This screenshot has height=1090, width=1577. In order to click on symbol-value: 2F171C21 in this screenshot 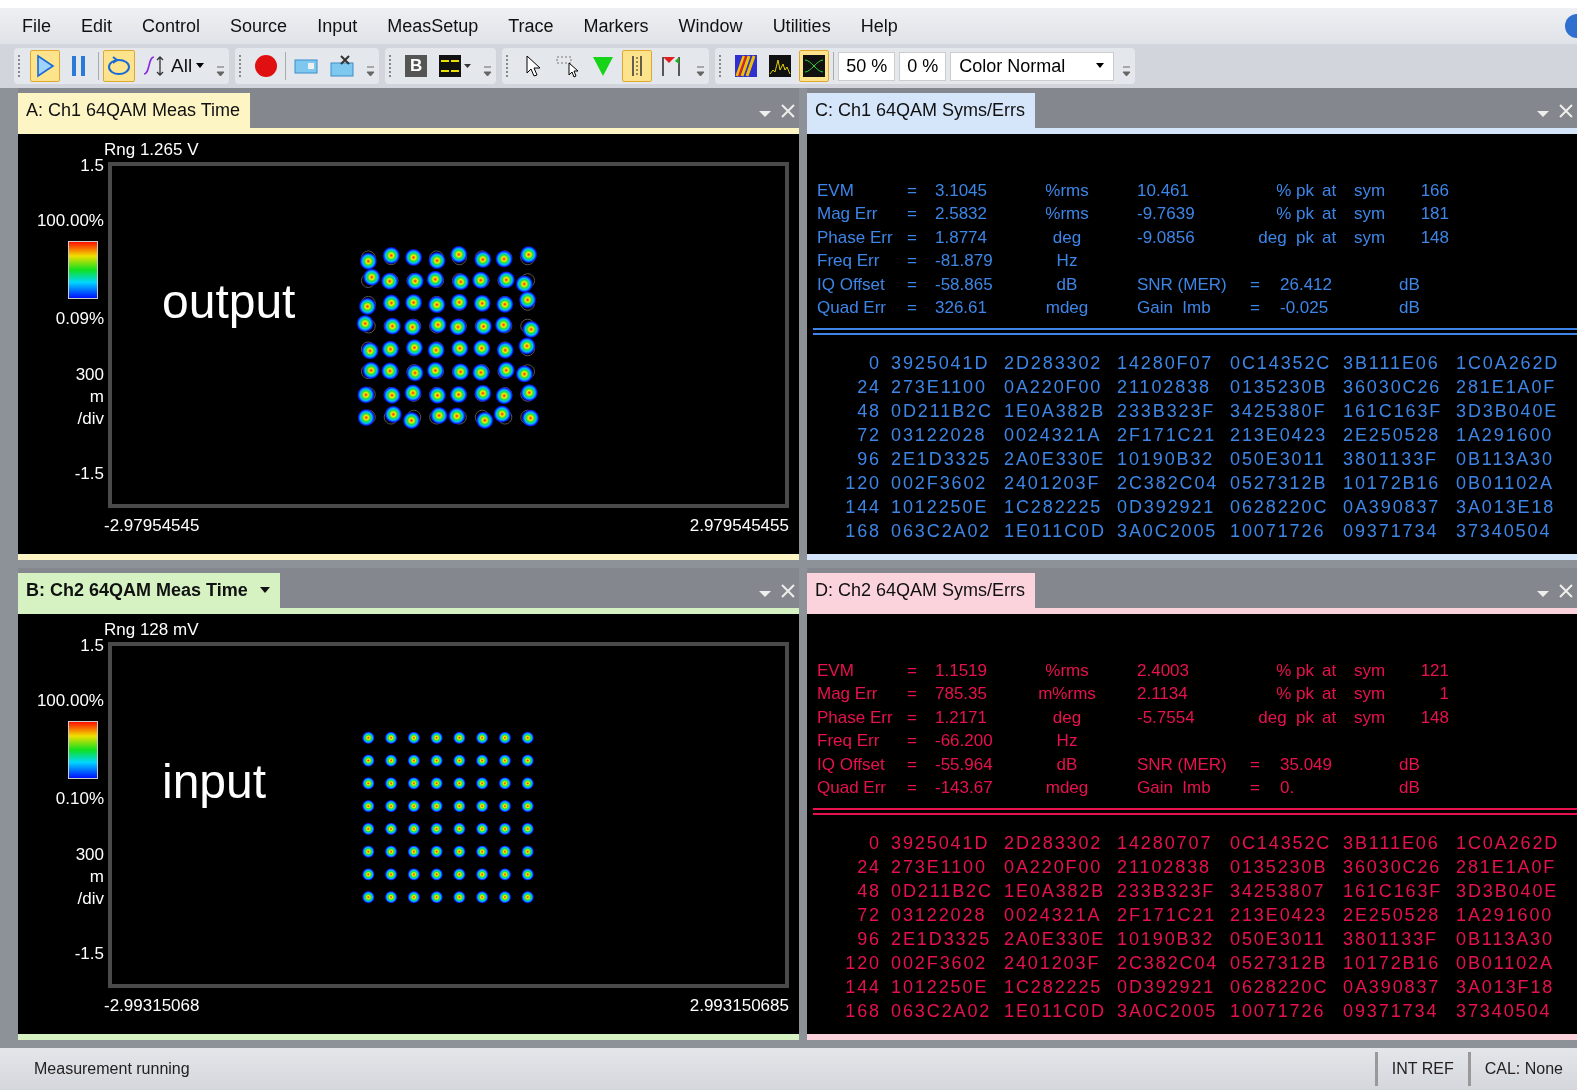, I will do `click(1167, 436)`.